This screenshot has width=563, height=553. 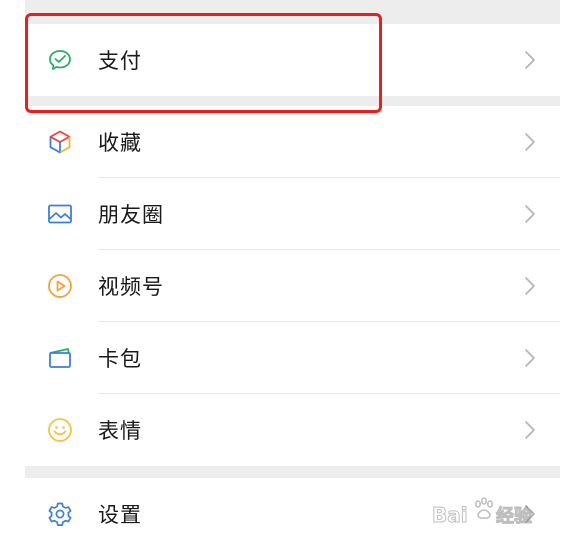 I want to click on menu-item-channels: 视频号, so click(x=292, y=286).